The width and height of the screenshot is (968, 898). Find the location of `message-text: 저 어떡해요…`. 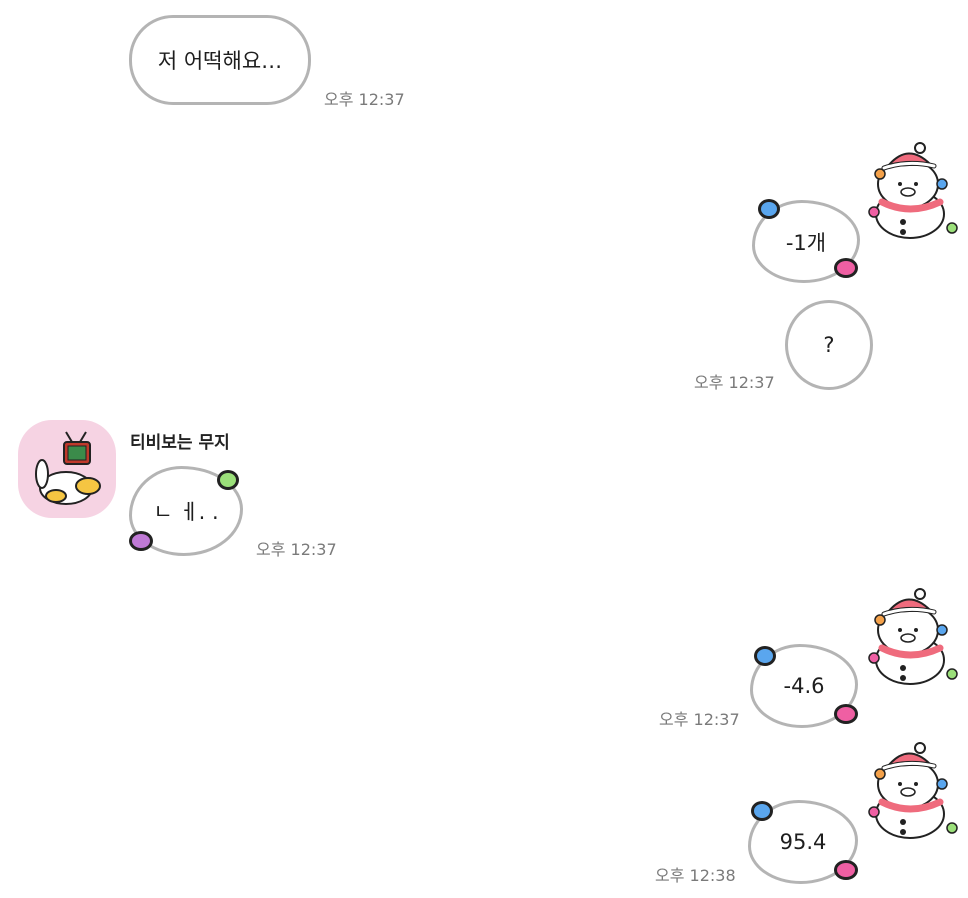

message-text: 저 어떡해요… is located at coordinates (220, 61).